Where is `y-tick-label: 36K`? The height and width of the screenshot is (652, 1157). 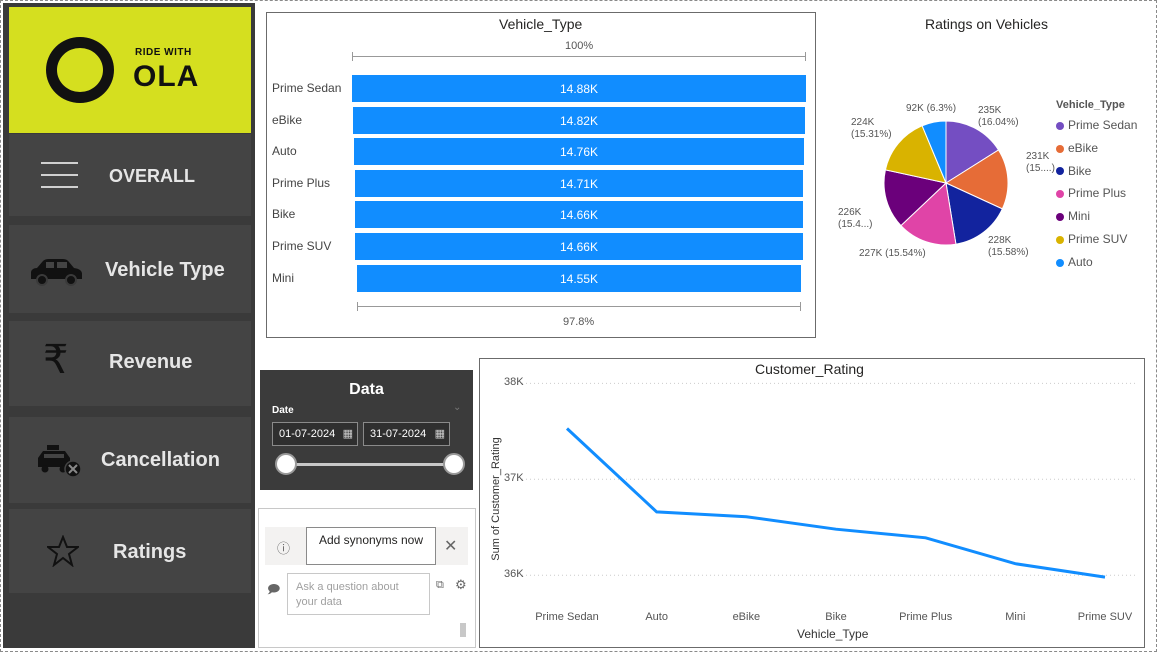
y-tick-label: 36K is located at coordinates (514, 574).